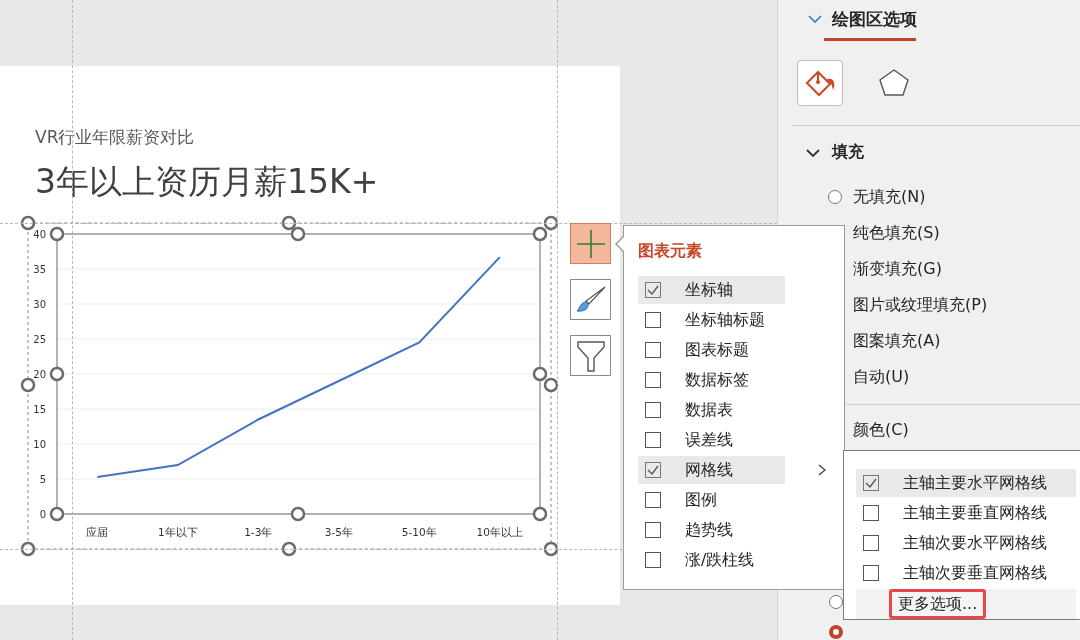  What do you see at coordinates (966, 543) in the screenshot?
I see `menu-item: 主轴次要水平网格线` at bounding box center [966, 543].